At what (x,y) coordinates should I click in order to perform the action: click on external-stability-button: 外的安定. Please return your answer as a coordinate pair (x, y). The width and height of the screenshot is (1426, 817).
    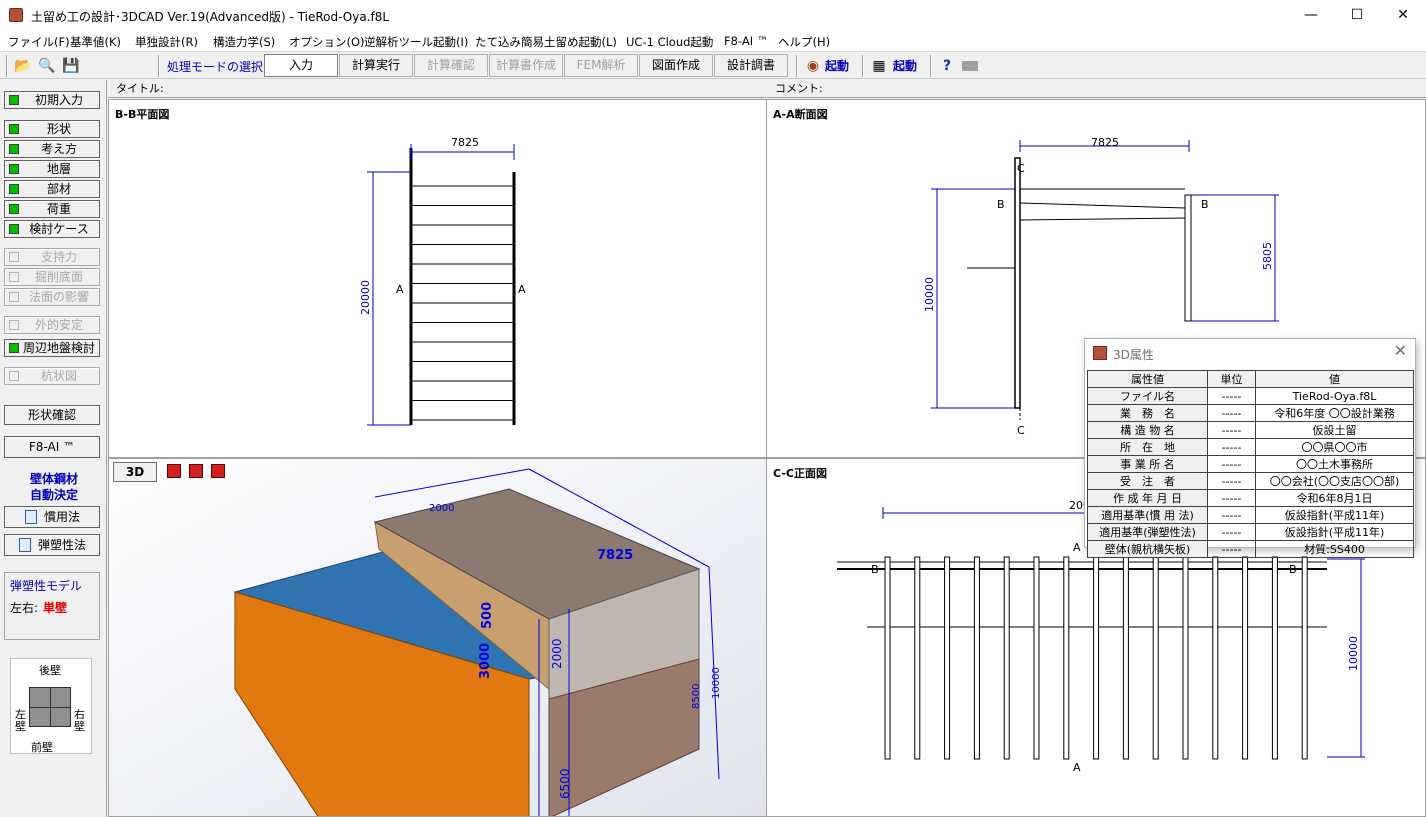
    Looking at the image, I should click on (52, 325).